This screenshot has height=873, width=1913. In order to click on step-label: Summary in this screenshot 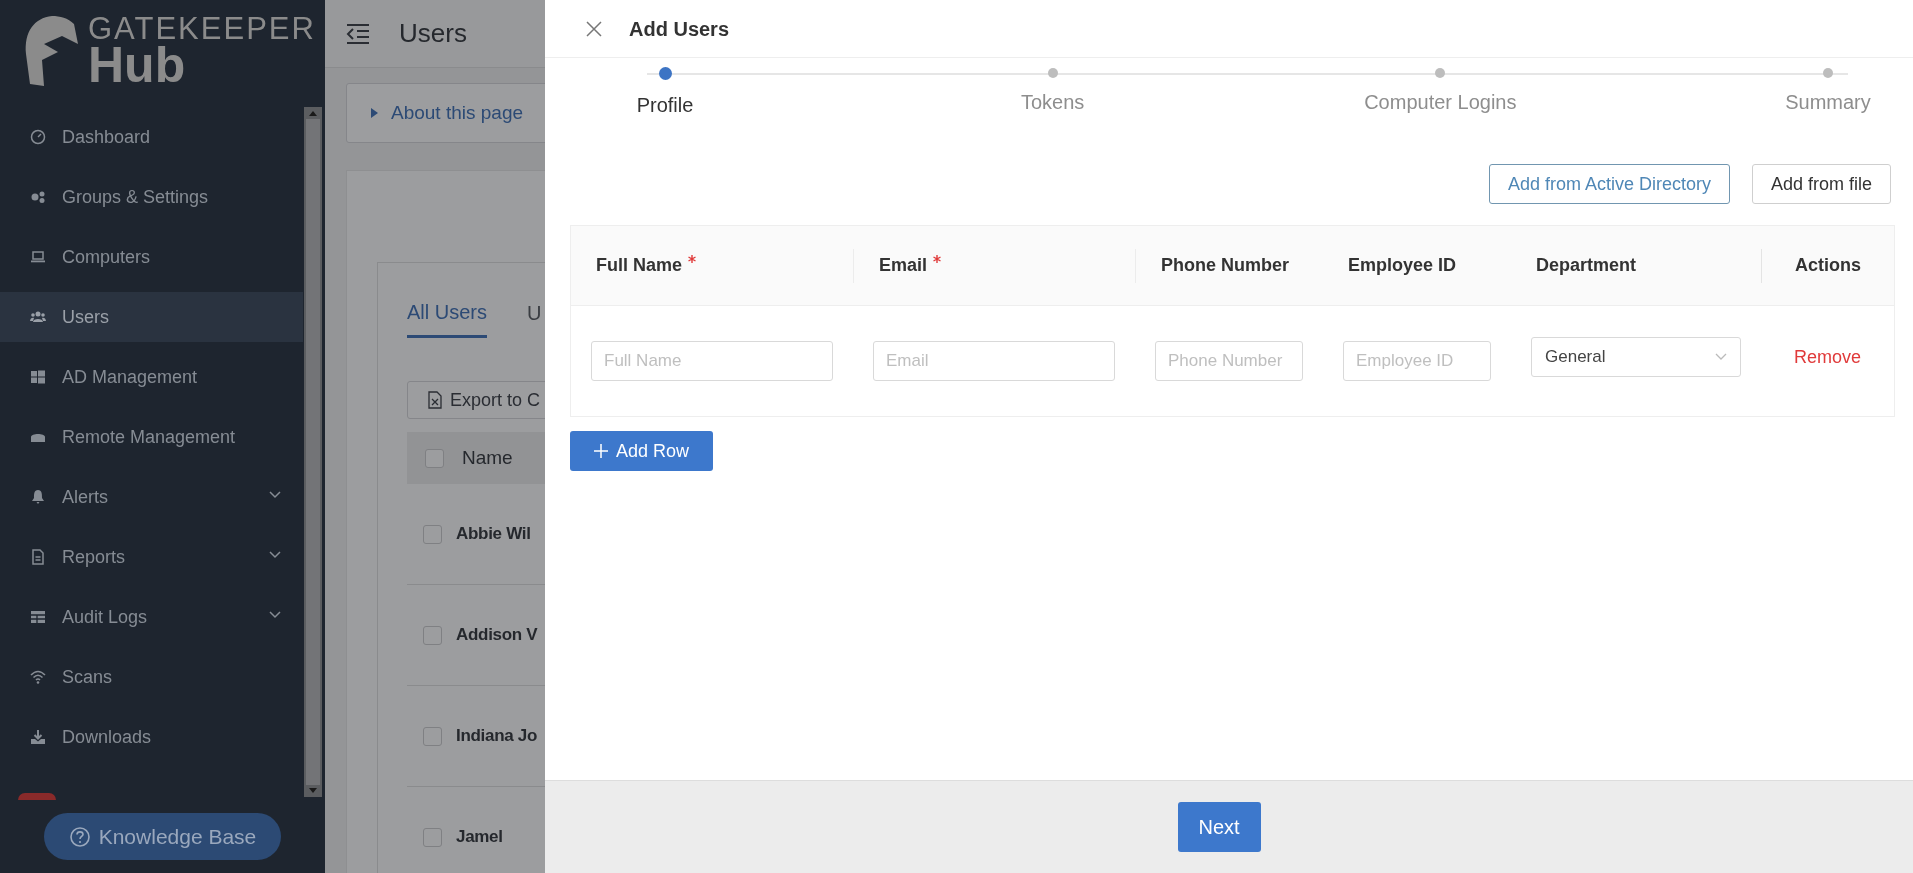, I will do `click(1828, 102)`.